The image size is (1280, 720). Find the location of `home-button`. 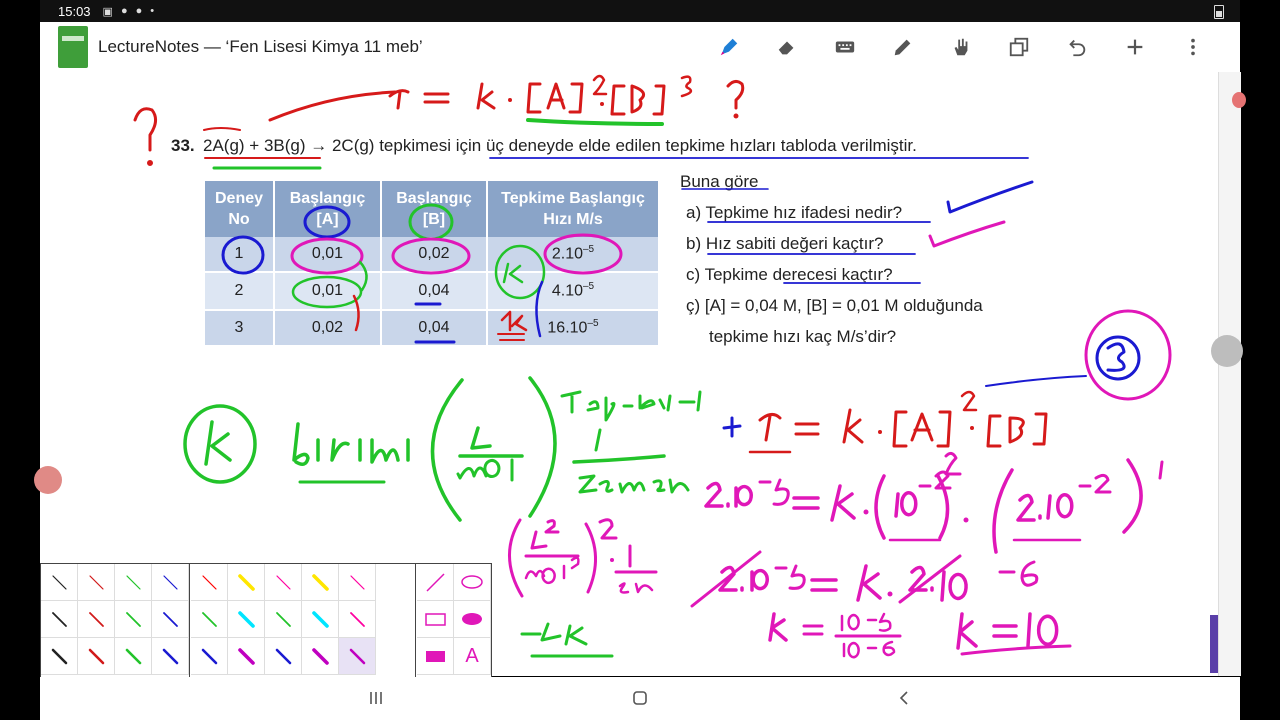

home-button is located at coordinates (640, 698).